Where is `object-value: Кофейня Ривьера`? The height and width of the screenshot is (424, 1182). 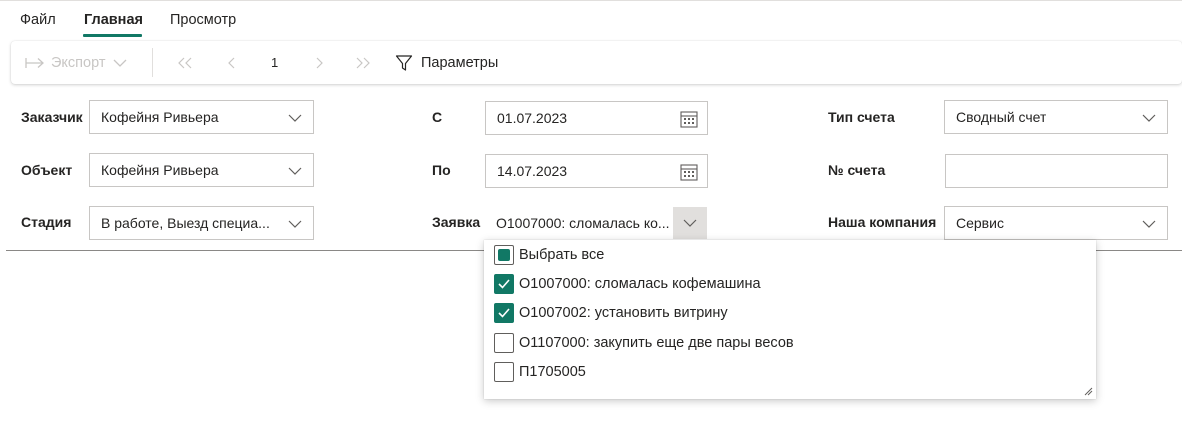 object-value: Кофейня Ривьера is located at coordinates (160, 170).